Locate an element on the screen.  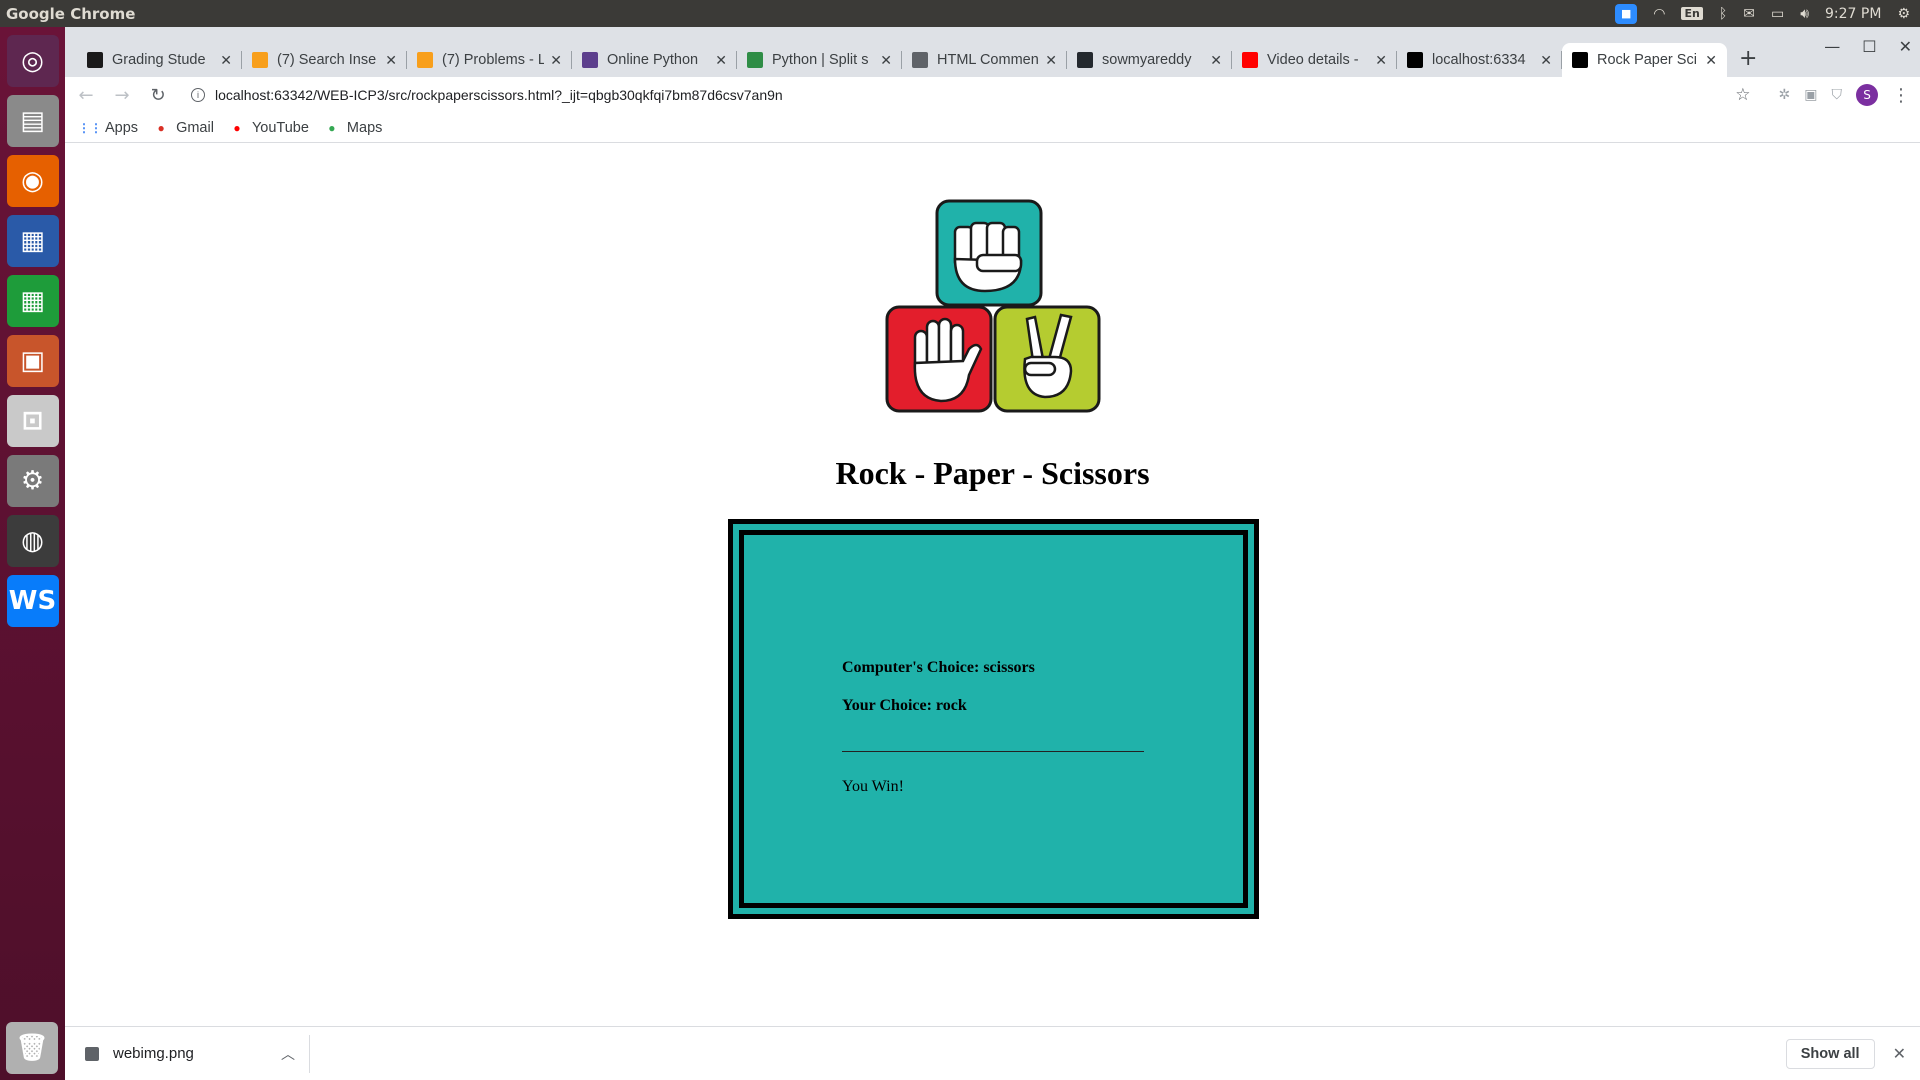
chrome-icon: ◍ is located at coordinates (32, 541).